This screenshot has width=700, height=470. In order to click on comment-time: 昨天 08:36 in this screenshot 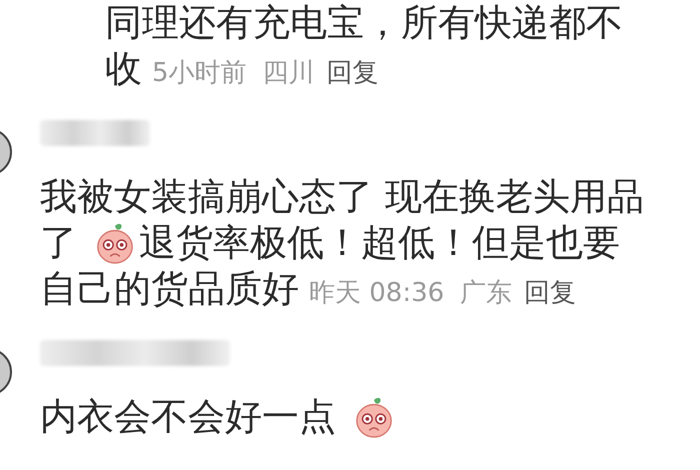, I will do `click(376, 293)`.